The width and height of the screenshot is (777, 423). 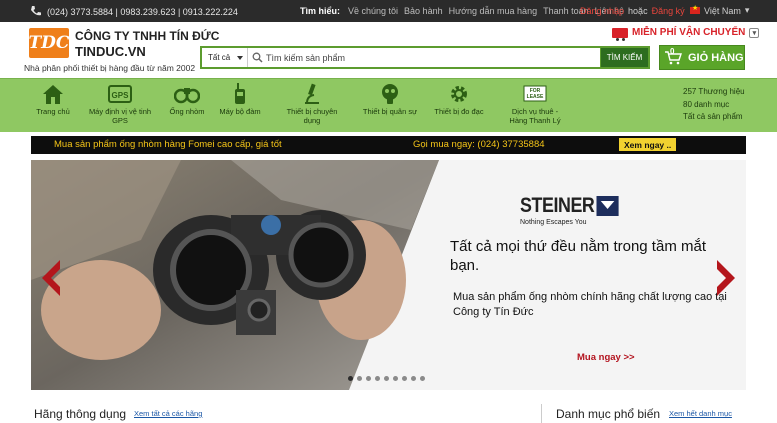 I want to click on home-icon, so click(x=53, y=94).